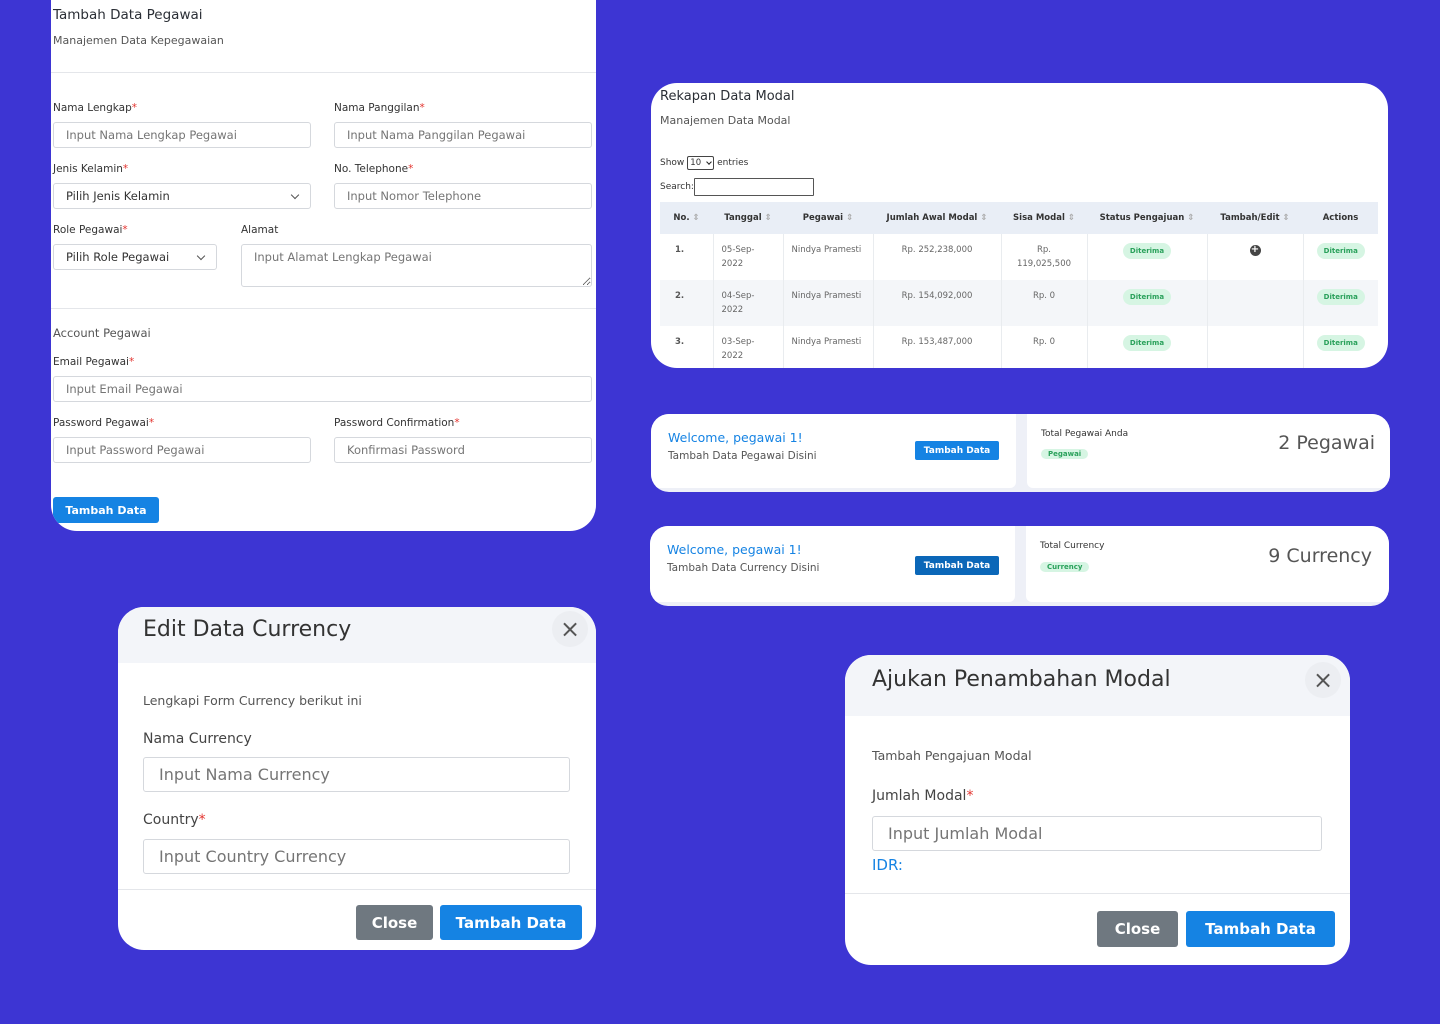  What do you see at coordinates (463, 450) in the screenshot?
I see `password-confirm-input` at bounding box center [463, 450].